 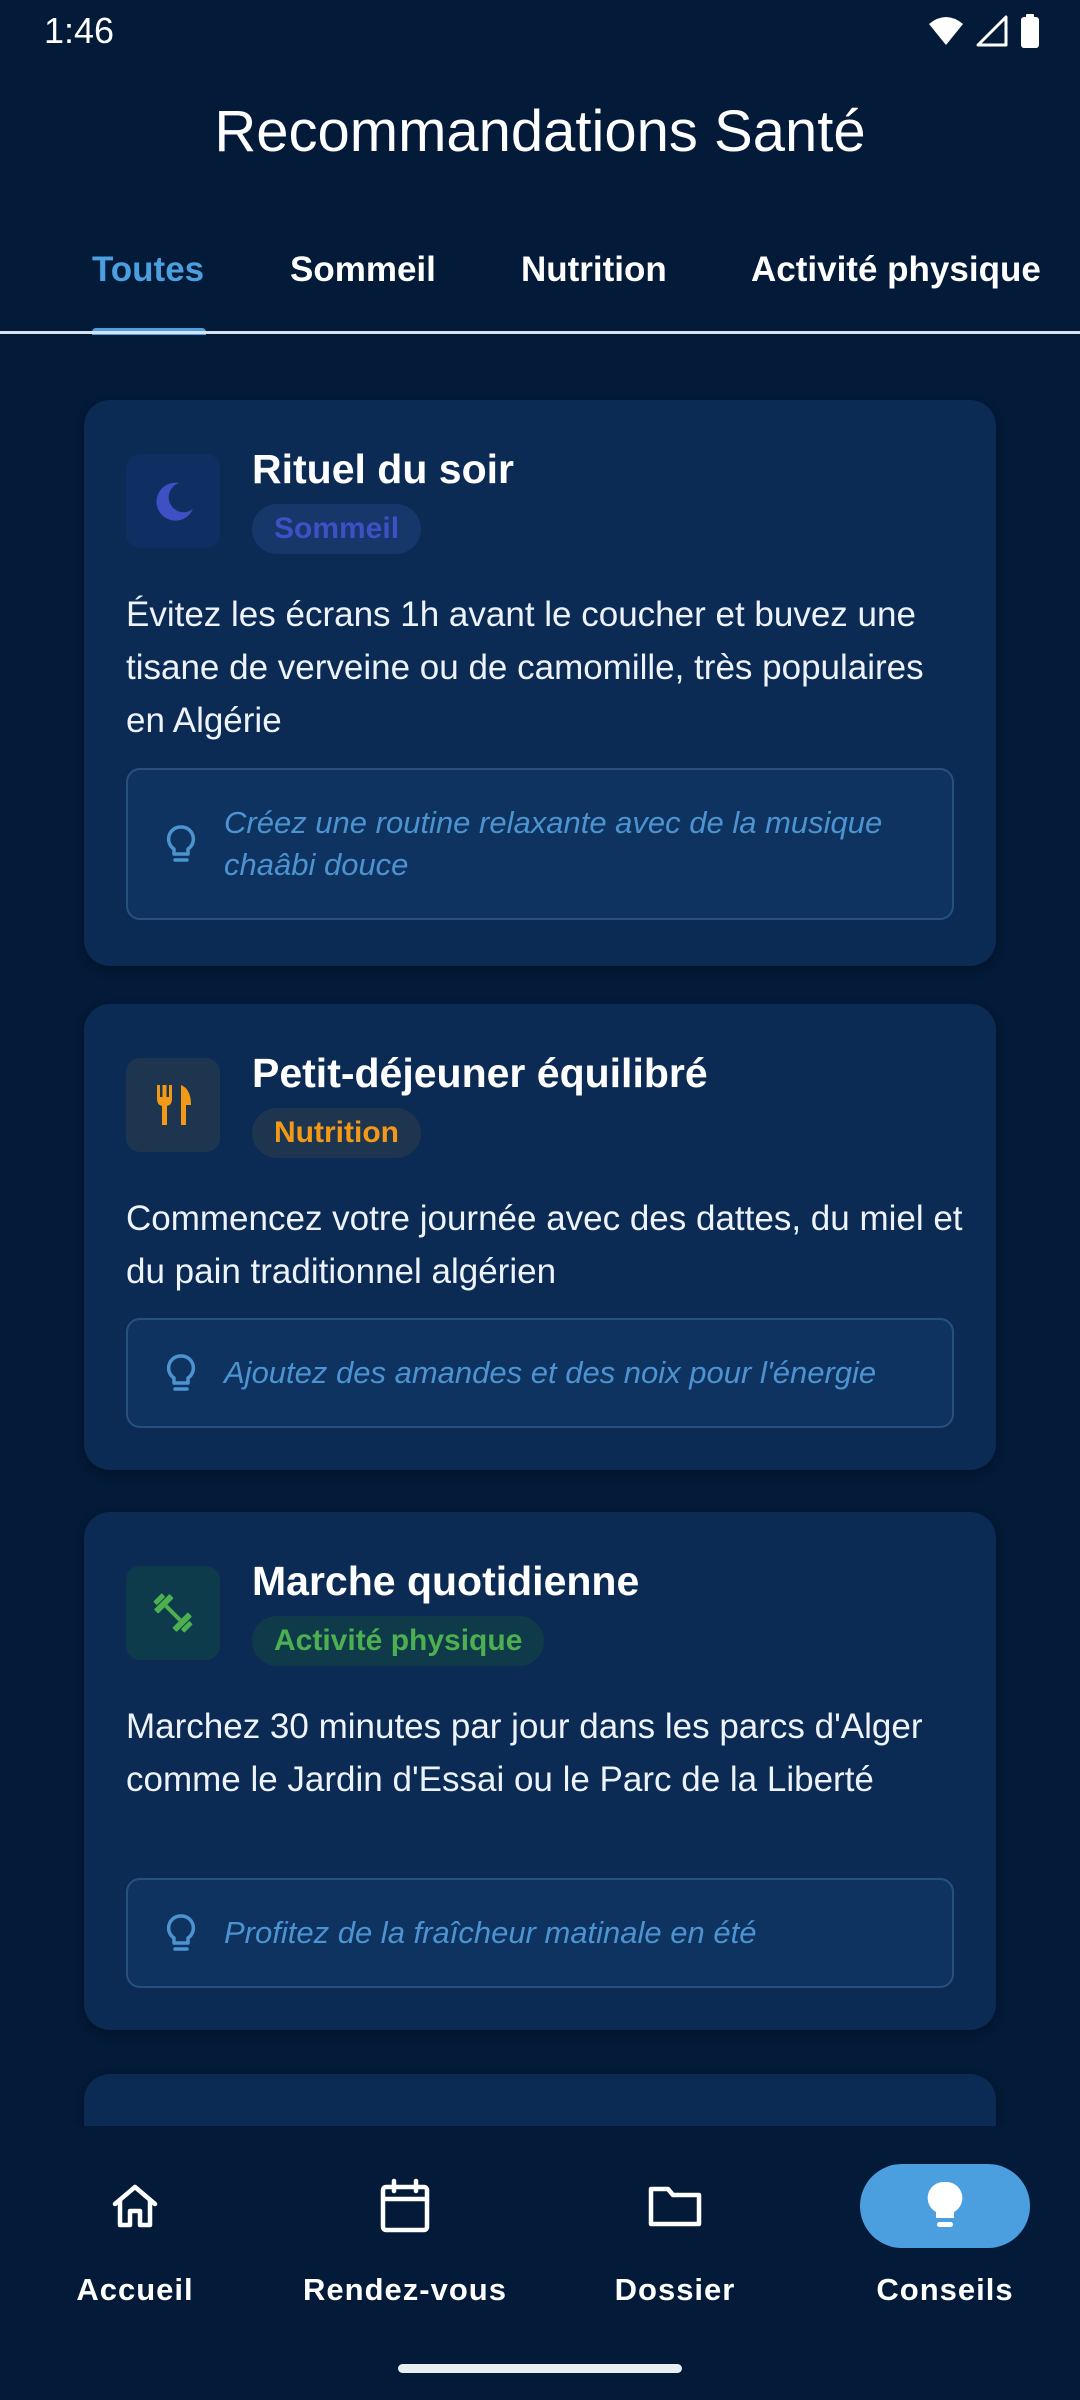 What do you see at coordinates (135, 2289) in the screenshot?
I see `nav-label: Accueil` at bounding box center [135, 2289].